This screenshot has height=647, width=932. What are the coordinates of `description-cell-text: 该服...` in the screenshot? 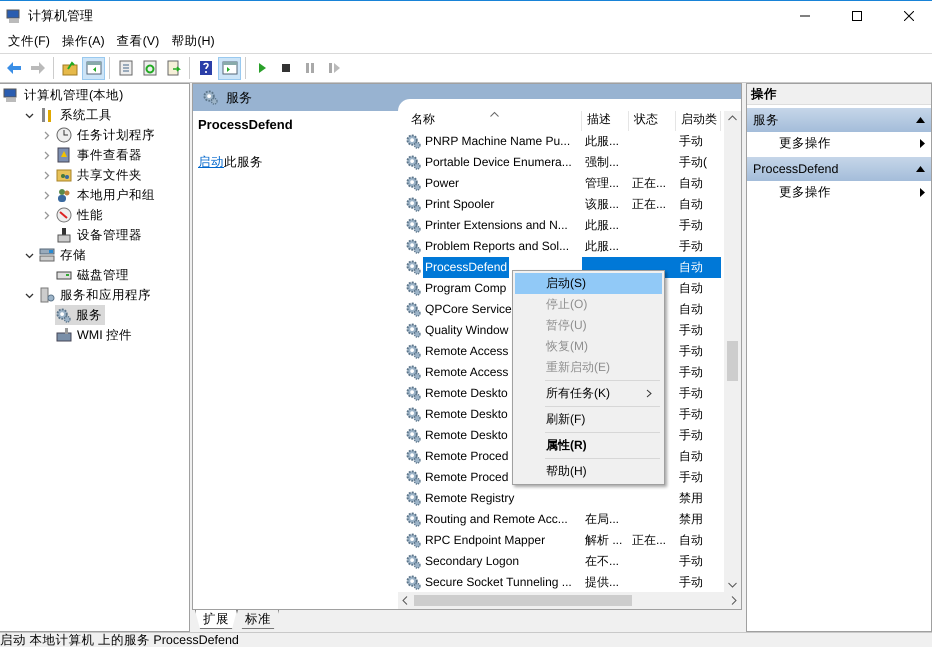 It's located at (602, 204).